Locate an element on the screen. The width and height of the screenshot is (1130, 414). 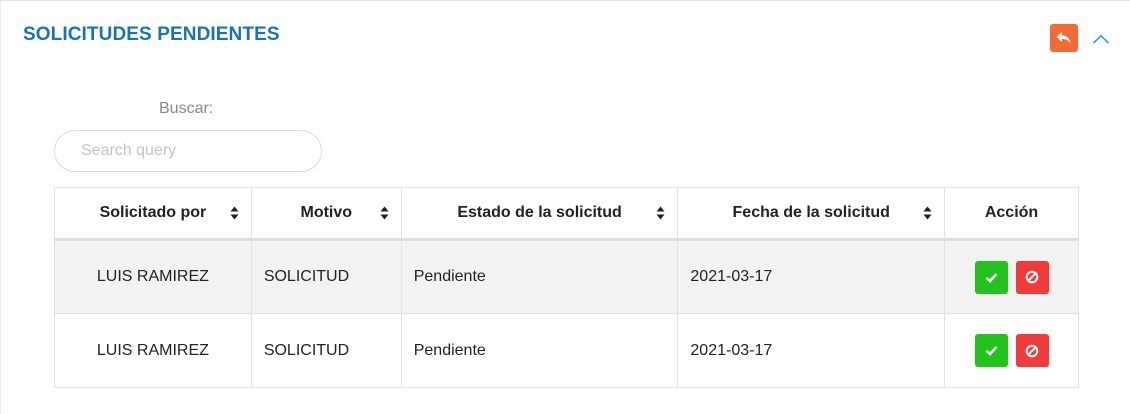
column-label: Acción is located at coordinates (1011, 212).